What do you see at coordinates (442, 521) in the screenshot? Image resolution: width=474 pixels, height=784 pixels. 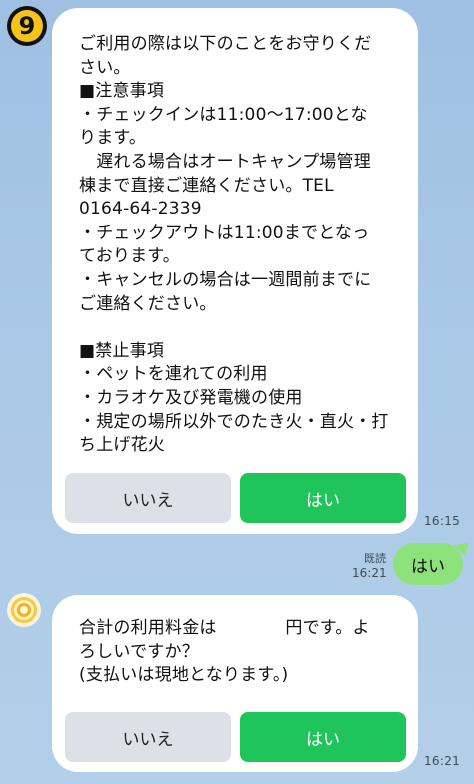 I see `message-timestamp: 16:15` at bounding box center [442, 521].